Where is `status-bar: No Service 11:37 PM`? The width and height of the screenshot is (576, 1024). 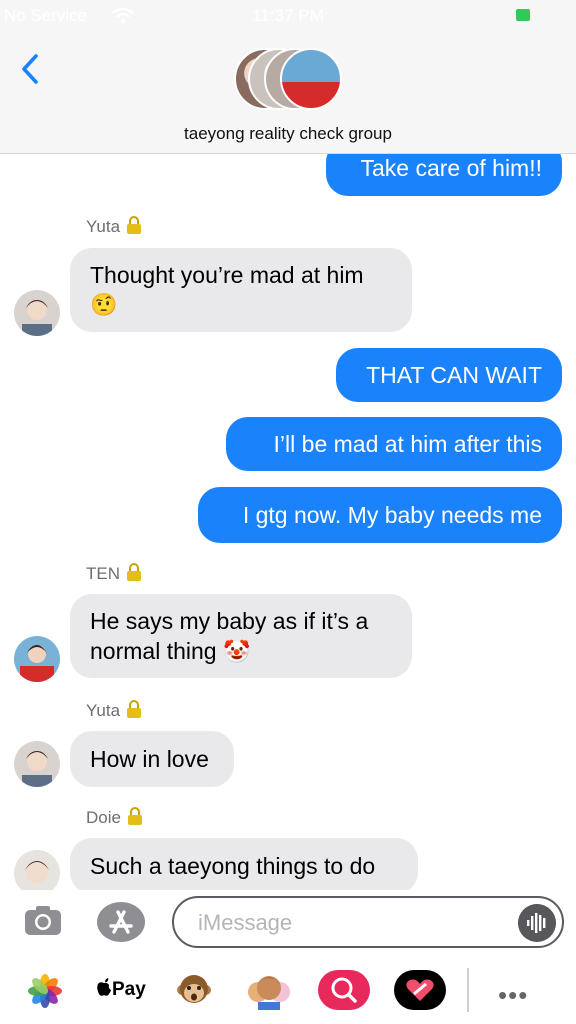 status-bar: No Service 11:37 PM is located at coordinates (288, 17).